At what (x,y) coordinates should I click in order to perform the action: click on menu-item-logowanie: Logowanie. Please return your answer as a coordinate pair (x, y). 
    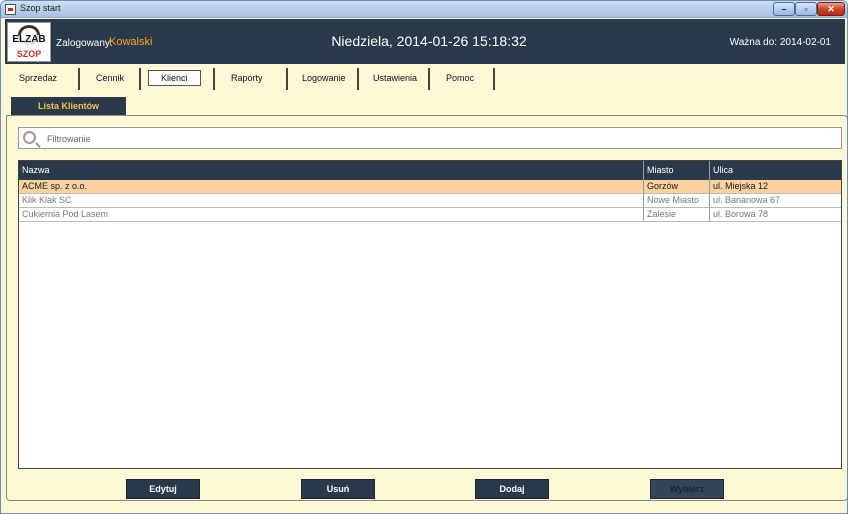
    Looking at the image, I should click on (324, 78).